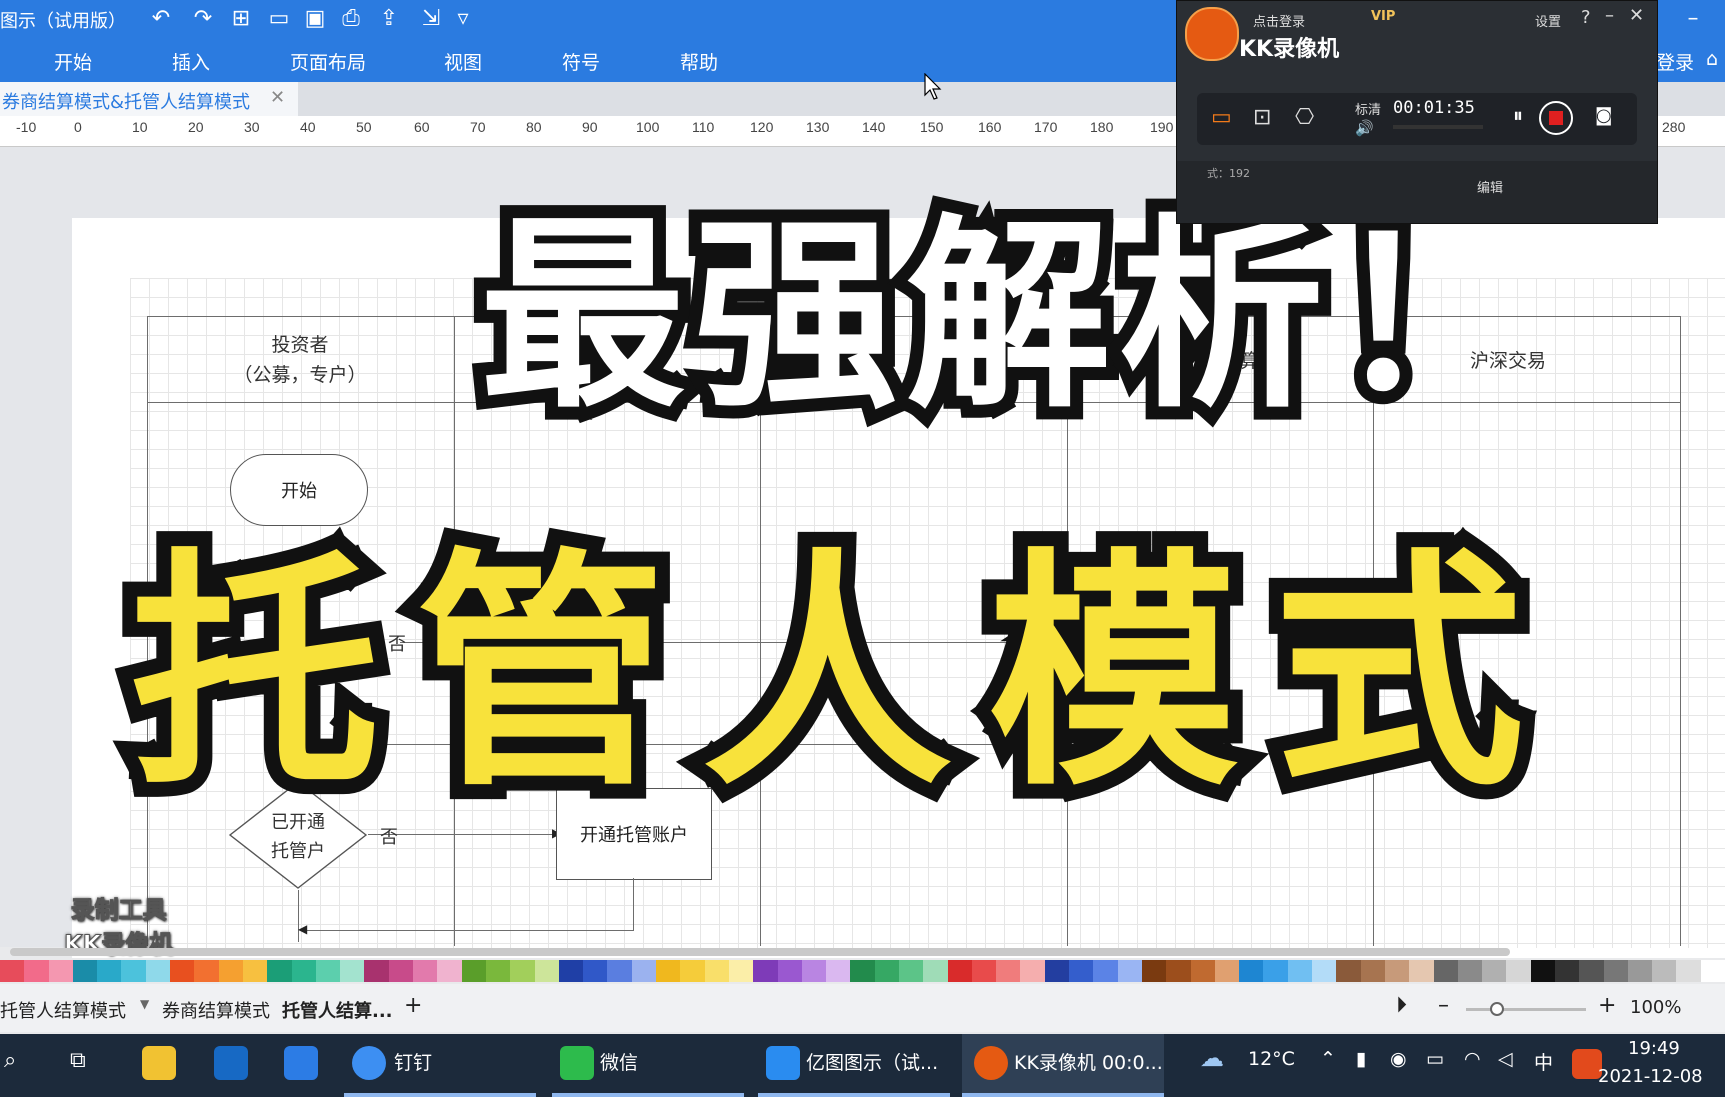 This screenshot has height=1097, width=1725. Describe the element at coordinates (1497, 1009) in the screenshot. I see `zoom-slider-thumb` at that location.